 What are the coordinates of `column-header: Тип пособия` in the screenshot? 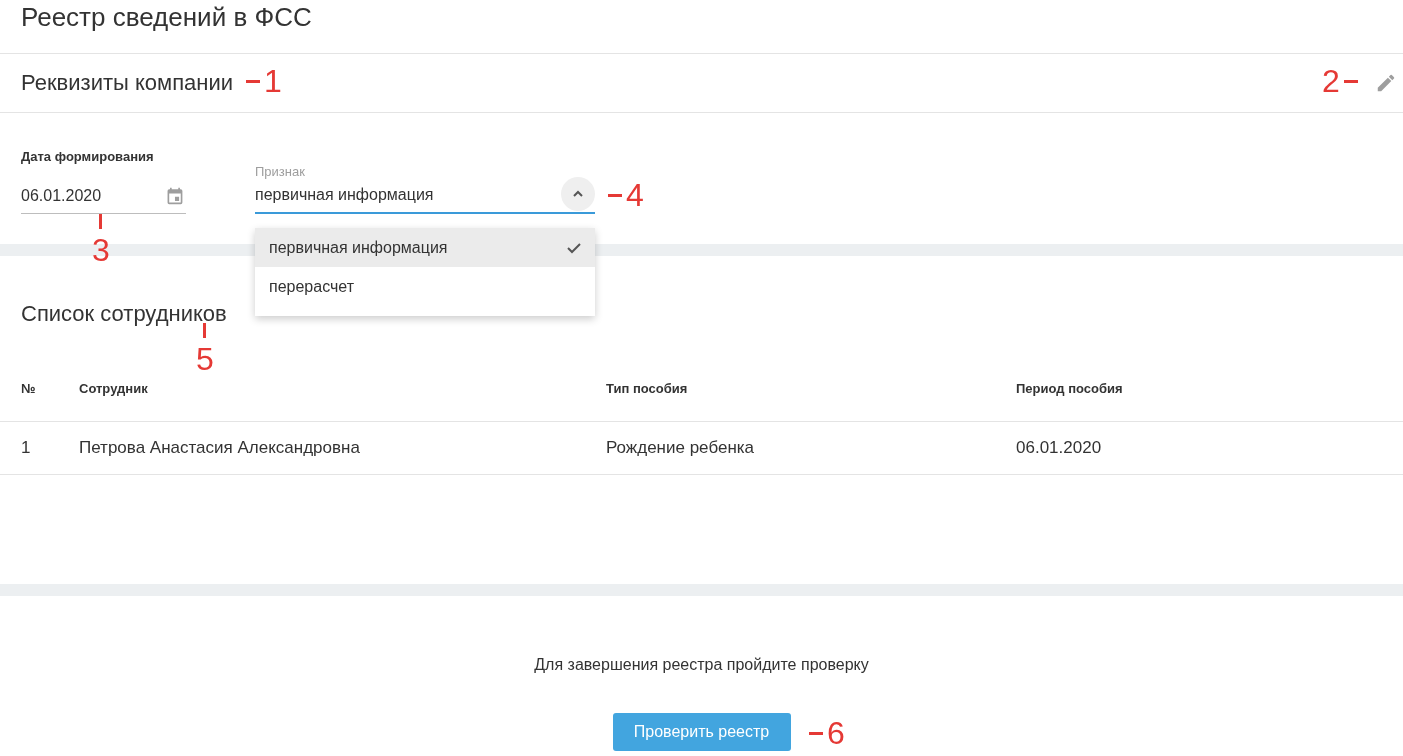 It's located at (647, 389).